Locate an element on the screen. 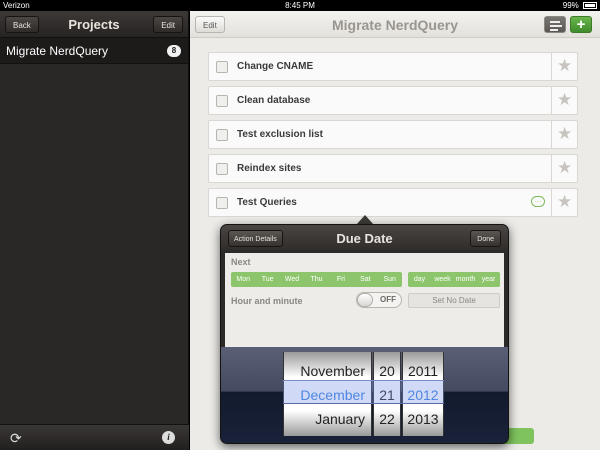 The height and width of the screenshot is (450, 600). info-icon: i is located at coordinates (168, 437).